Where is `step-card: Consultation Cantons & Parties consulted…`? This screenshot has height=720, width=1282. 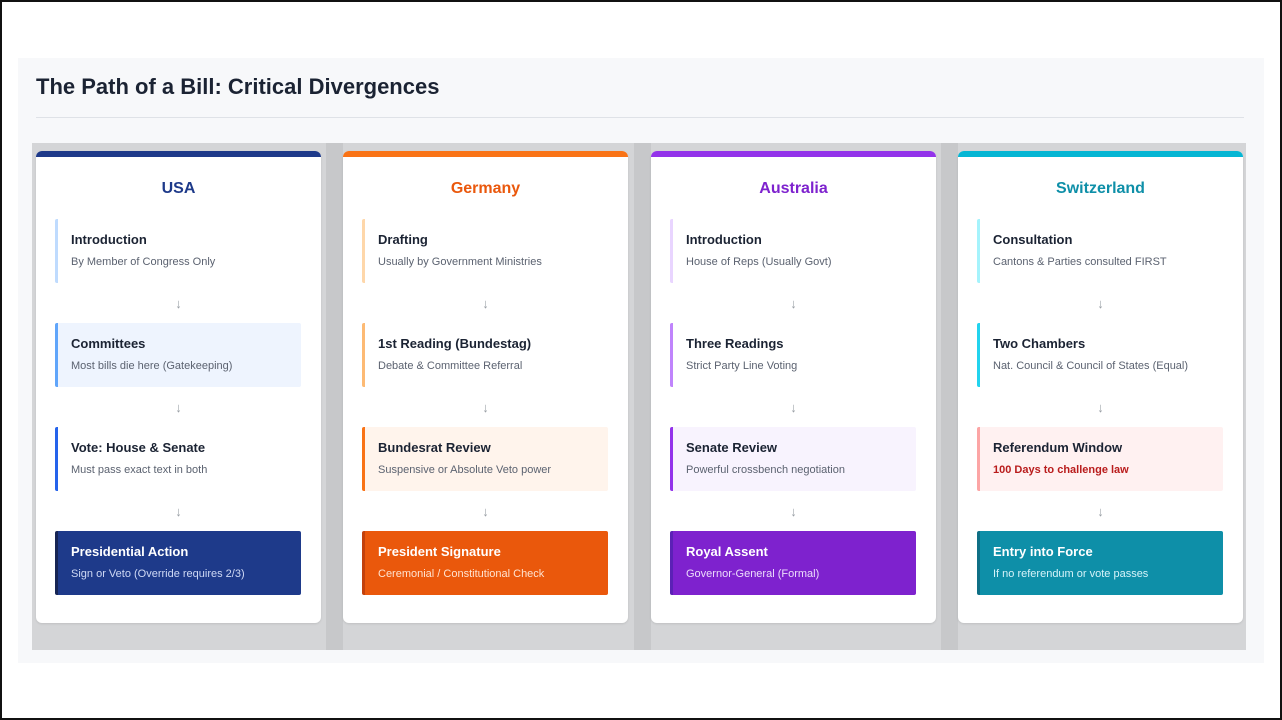 step-card: Consultation Cantons & Parties consulted… is located at coordinates (1100, 251).